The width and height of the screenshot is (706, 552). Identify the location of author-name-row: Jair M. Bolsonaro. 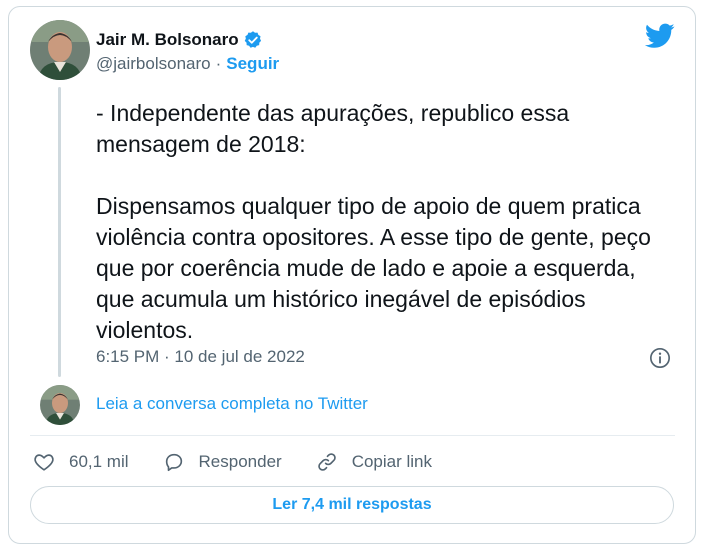
(179, 40).